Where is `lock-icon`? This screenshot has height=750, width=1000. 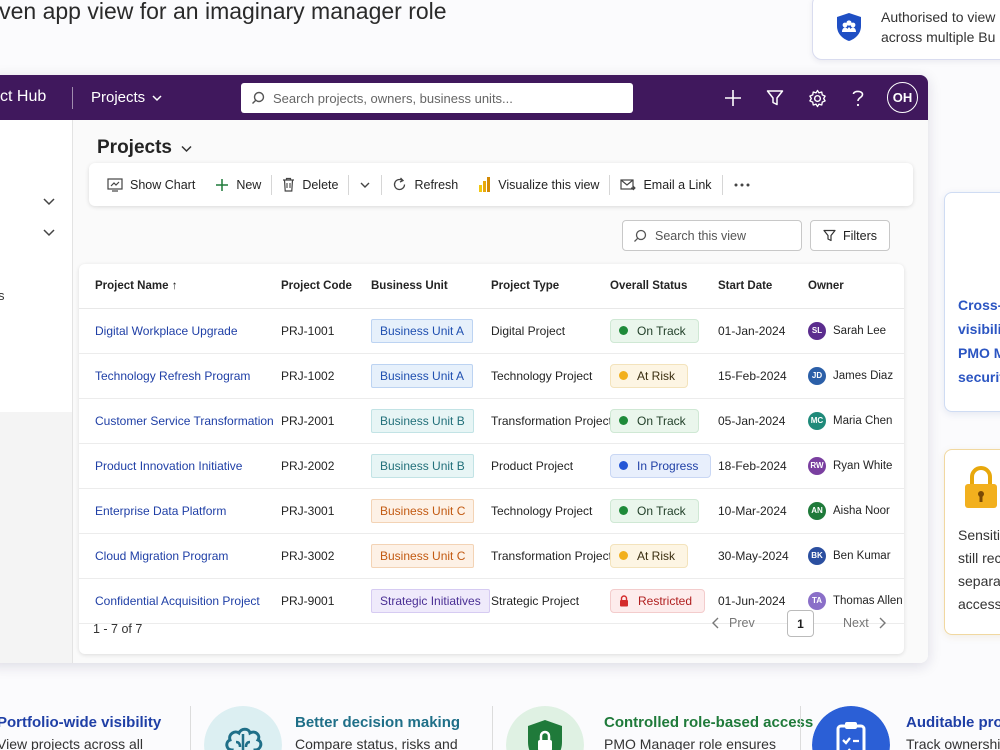 lock-icon is located at coordinates (981, 487).